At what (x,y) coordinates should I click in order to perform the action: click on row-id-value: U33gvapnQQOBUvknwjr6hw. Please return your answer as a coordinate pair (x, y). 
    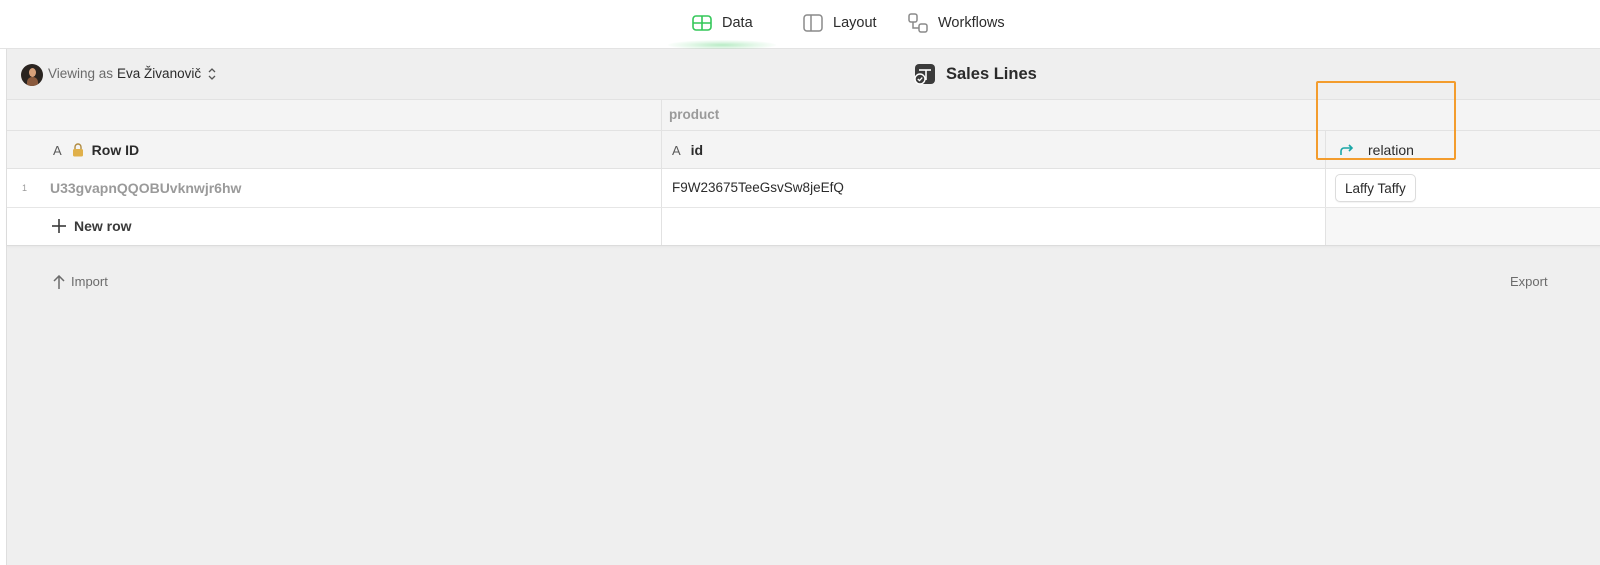
    Looking at the image, I should click on (146, 188).